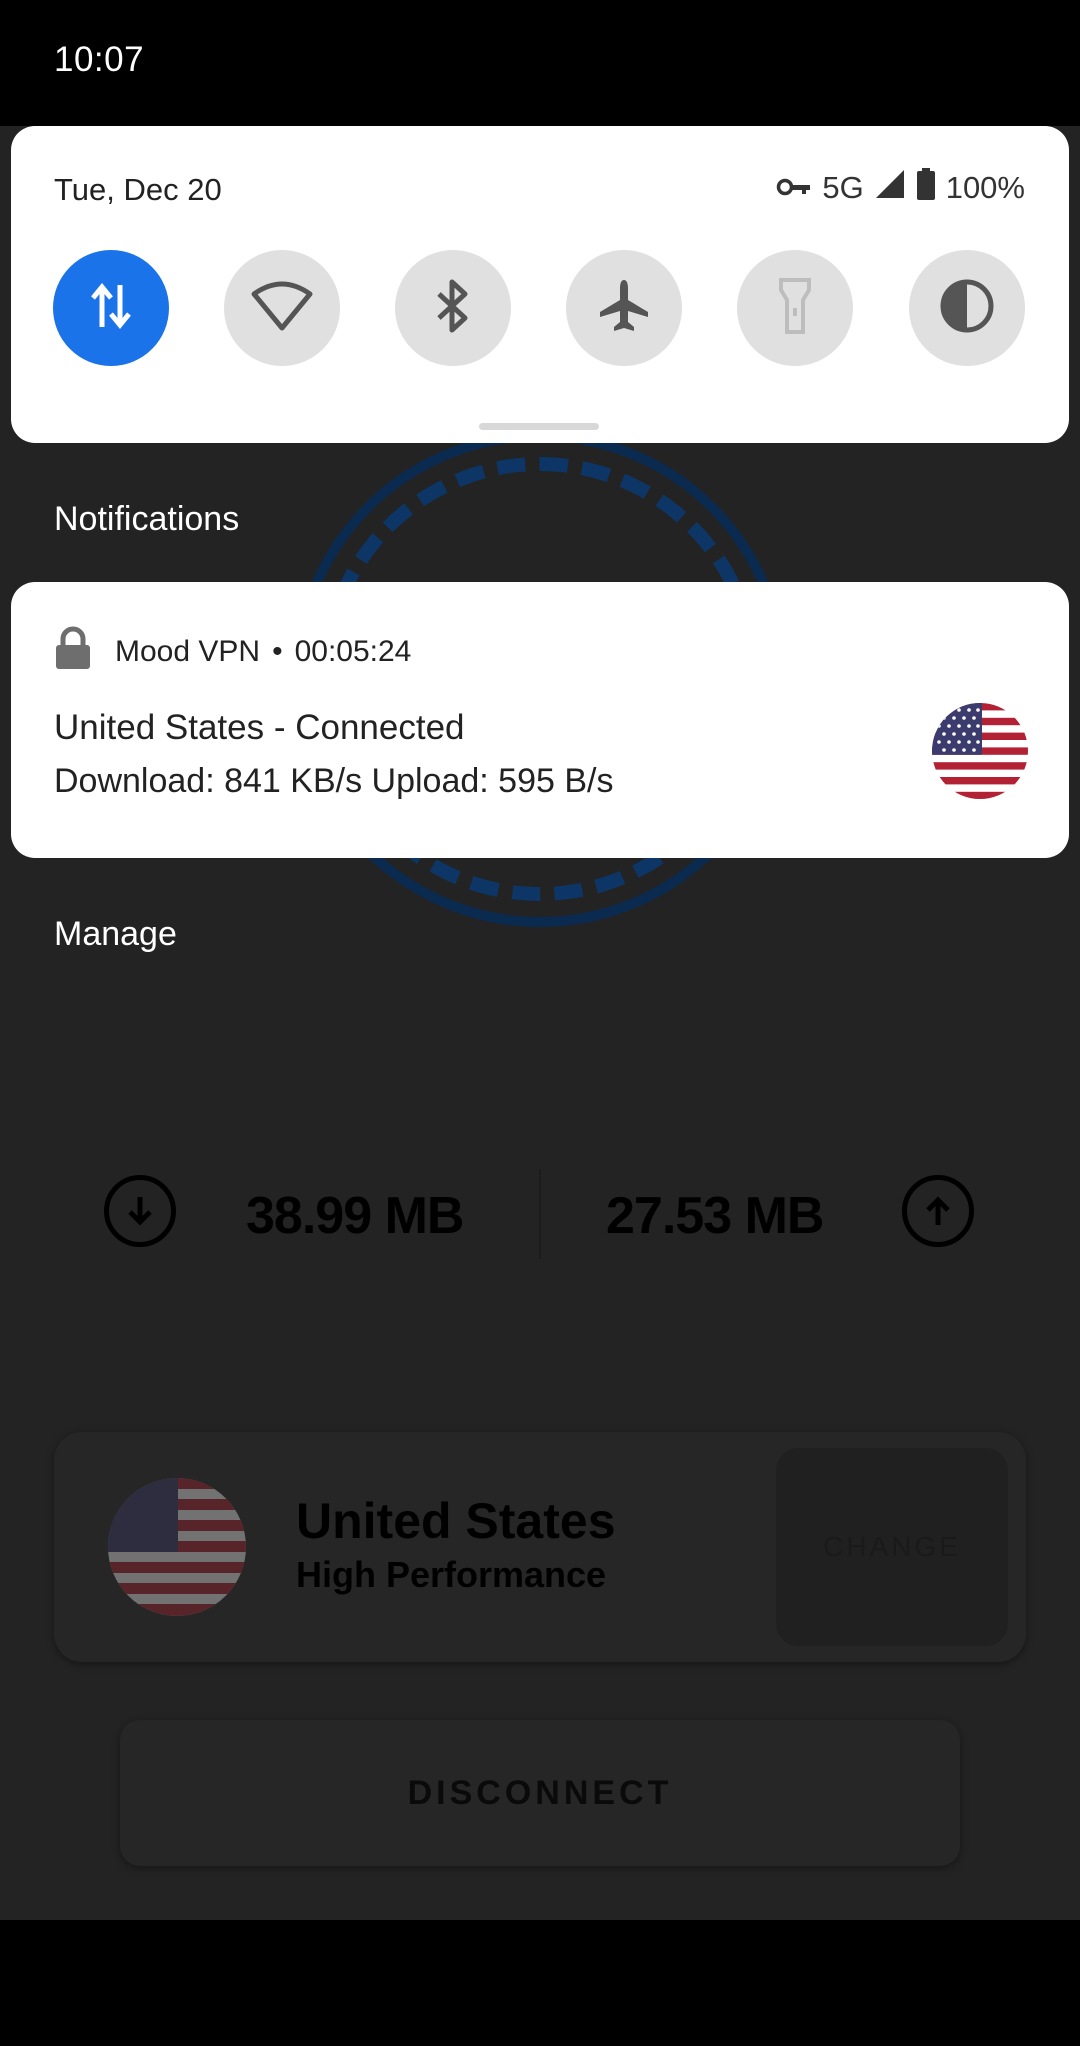 This screenshot has height=2046, width=1080. I want to click on recents-icon, so click(851, 1976).